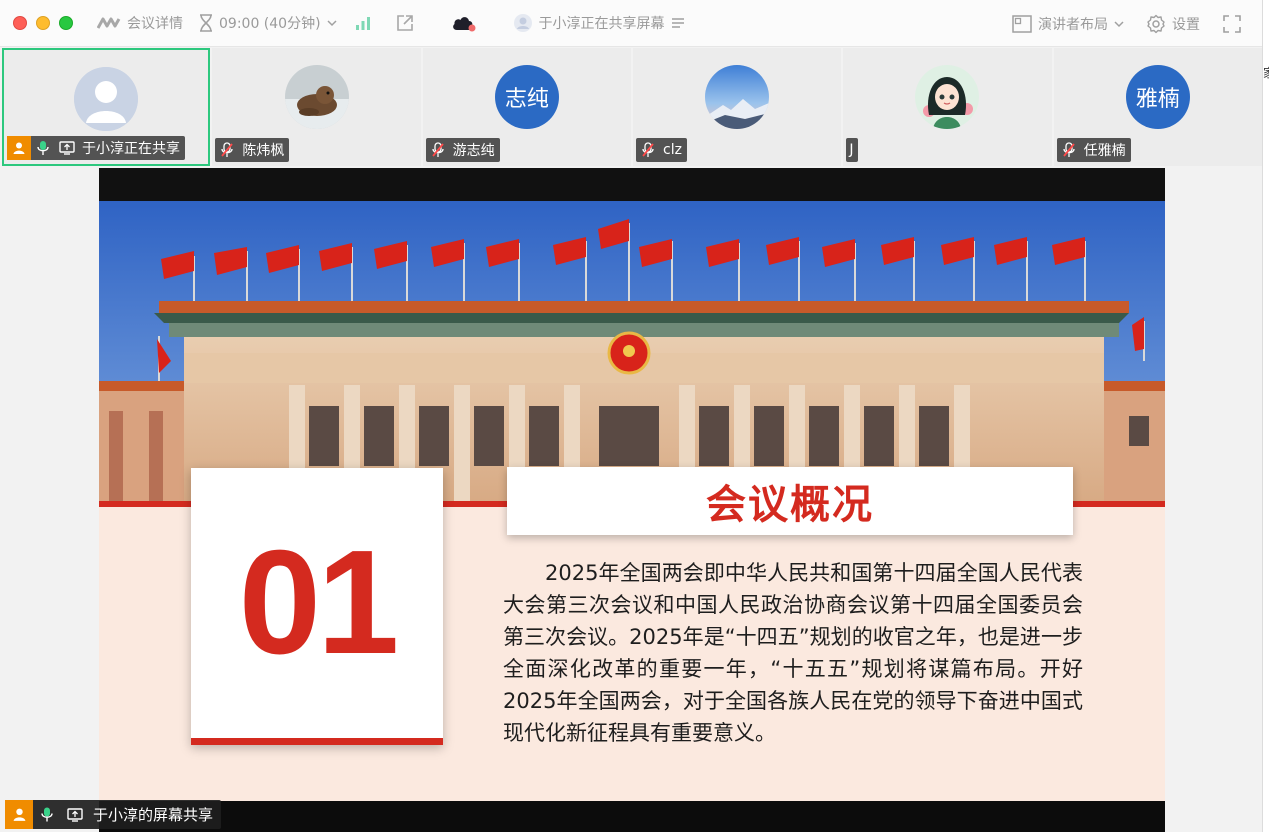  I want to click on user-icon, so click(523, 23).